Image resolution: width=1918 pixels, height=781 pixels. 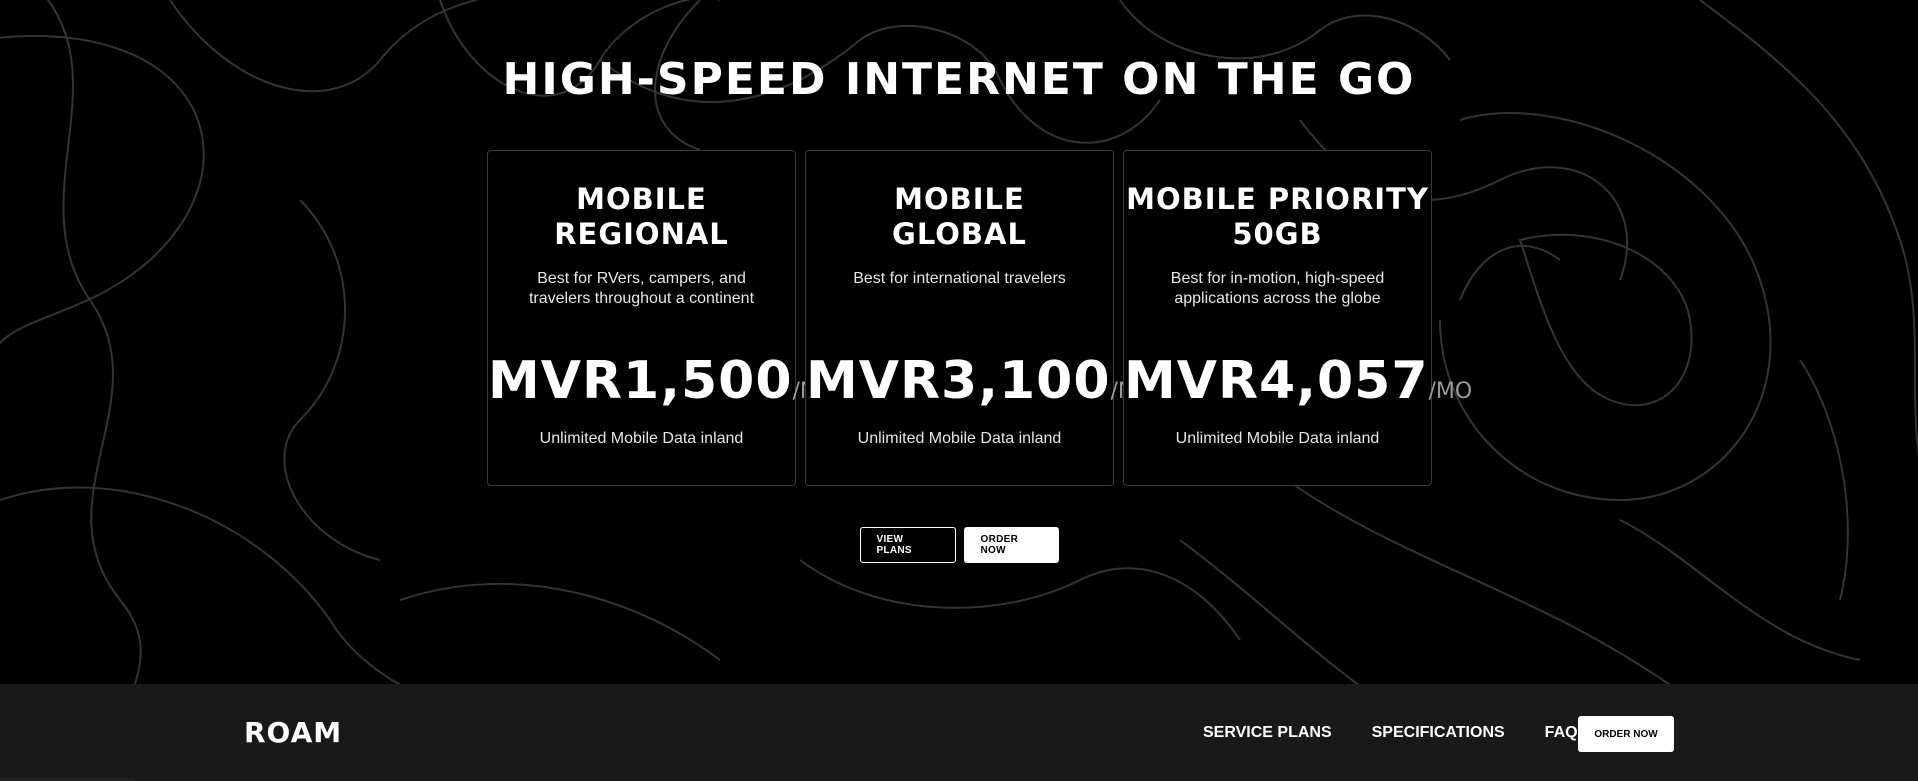 What do you see at coordinates (640, 381) in the screenshot?
I see `price-amount: MVR1,500` at bounding box center [640, 381].